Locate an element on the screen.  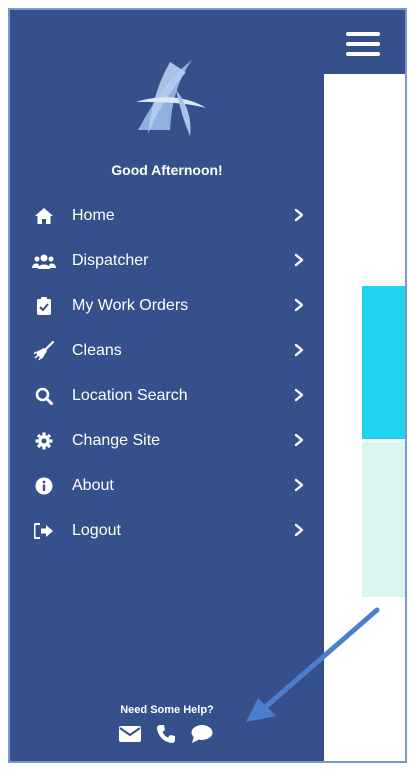
info-icon is located at coordinates (44, 486).